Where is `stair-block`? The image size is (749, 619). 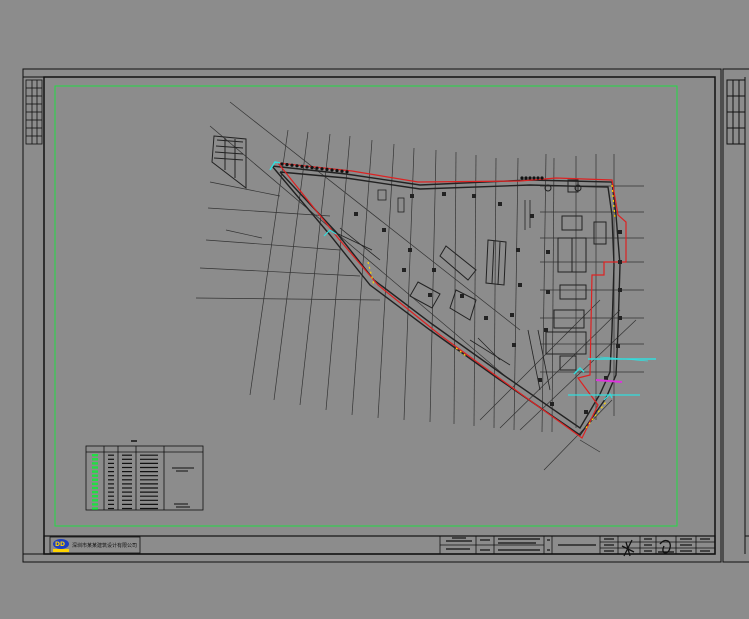 stair-block is located at coordinates (229, 162).